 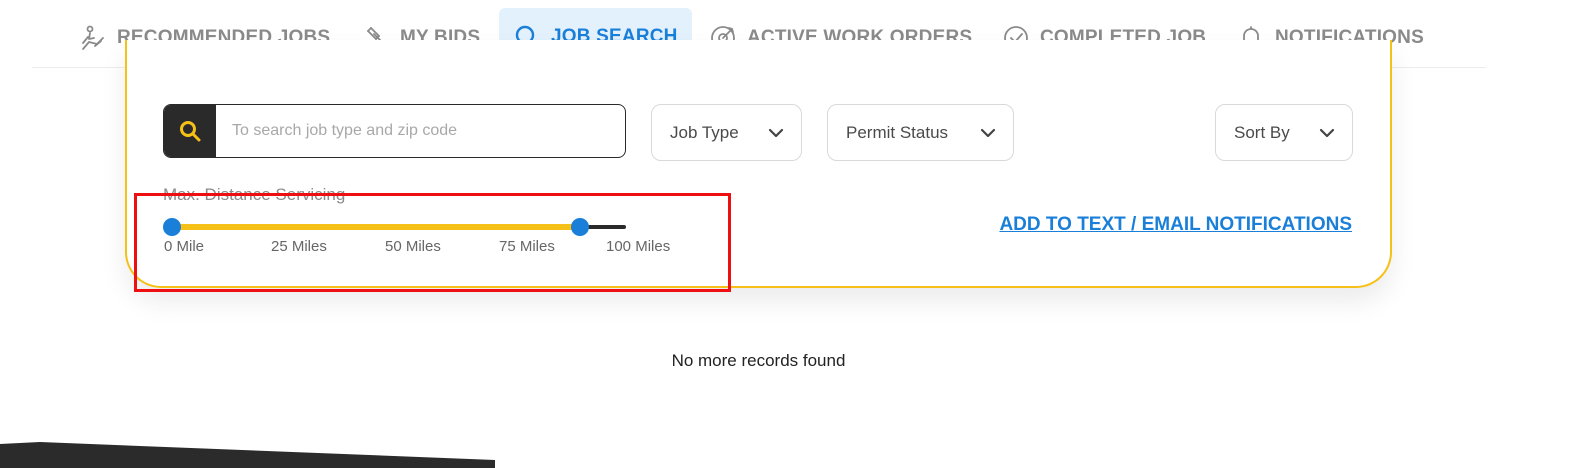 I want to click on search-button, so click(x=190, y=131).